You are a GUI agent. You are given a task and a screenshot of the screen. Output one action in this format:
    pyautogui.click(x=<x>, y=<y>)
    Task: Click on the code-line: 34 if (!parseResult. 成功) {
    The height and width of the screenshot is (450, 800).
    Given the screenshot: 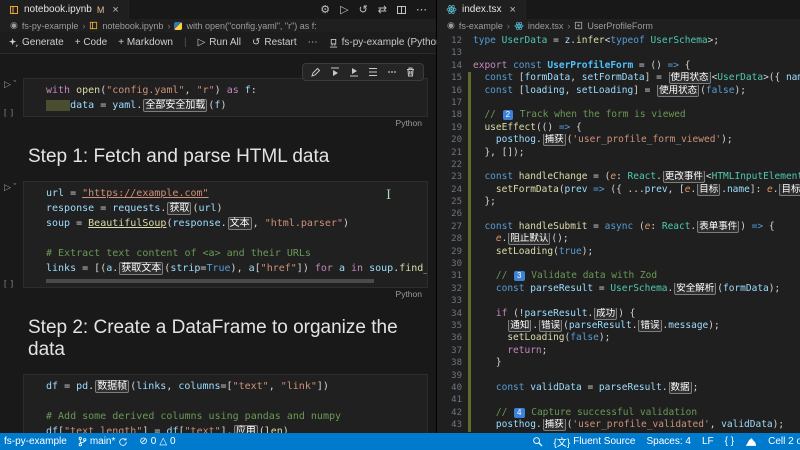 What is the action you would take?
    pyautogui.click(x=621, y=314)
    